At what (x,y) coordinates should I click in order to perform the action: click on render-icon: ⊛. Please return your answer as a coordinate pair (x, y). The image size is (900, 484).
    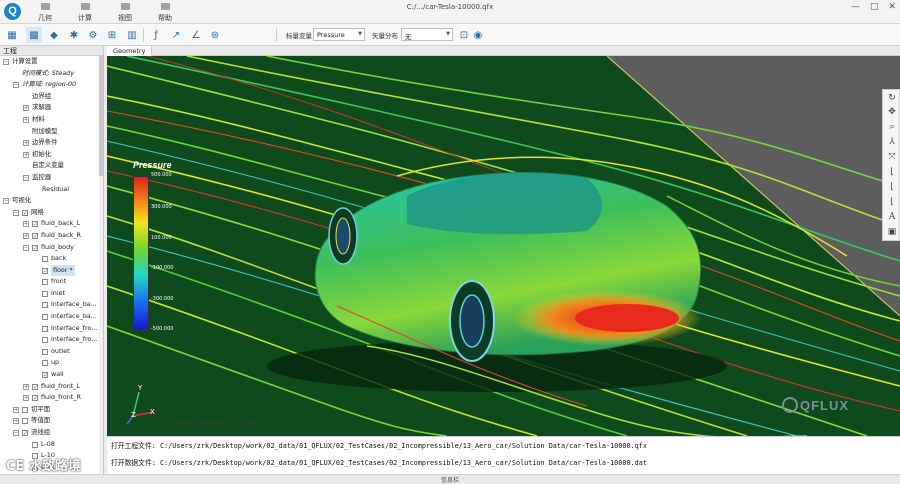
    Looking at the image, I should click on (215, 35).